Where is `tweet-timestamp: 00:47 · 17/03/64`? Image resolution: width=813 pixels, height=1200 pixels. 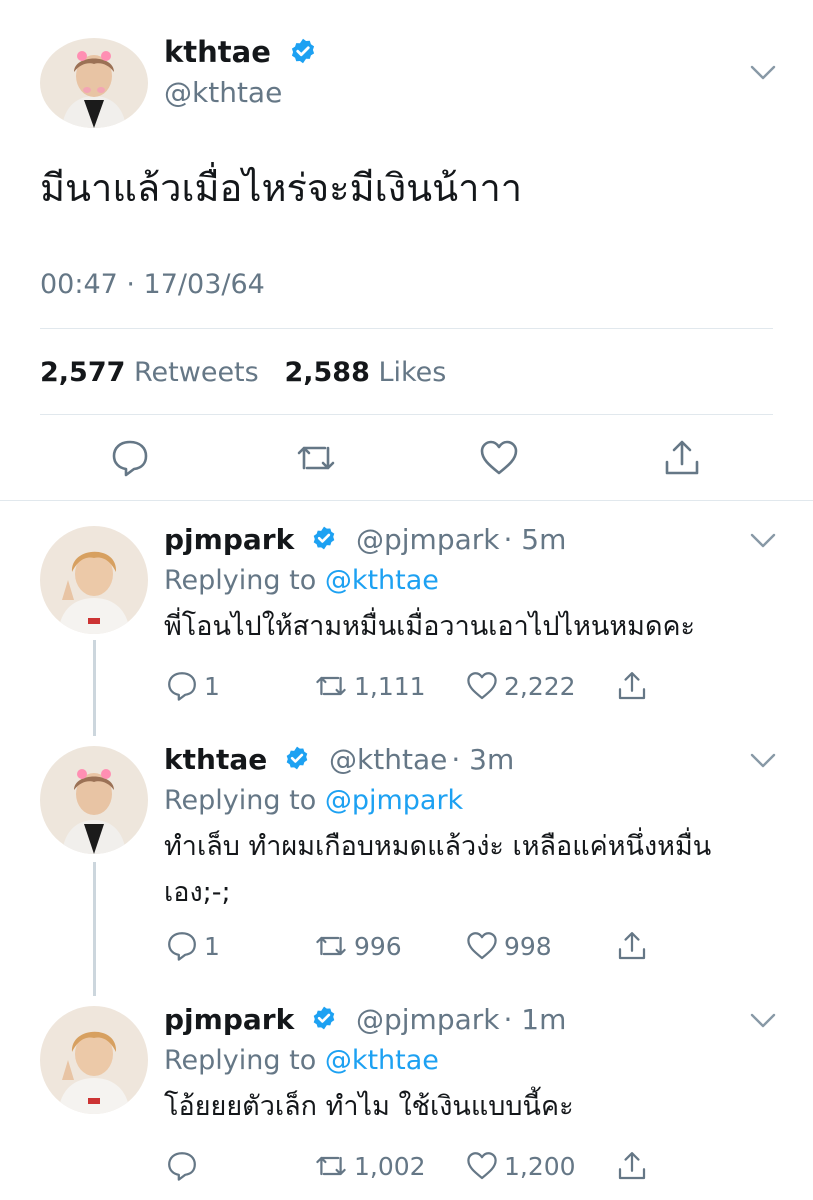
tweet-timestamp: 00:47 · 17/03/64 is located at coordinates (152, 285).